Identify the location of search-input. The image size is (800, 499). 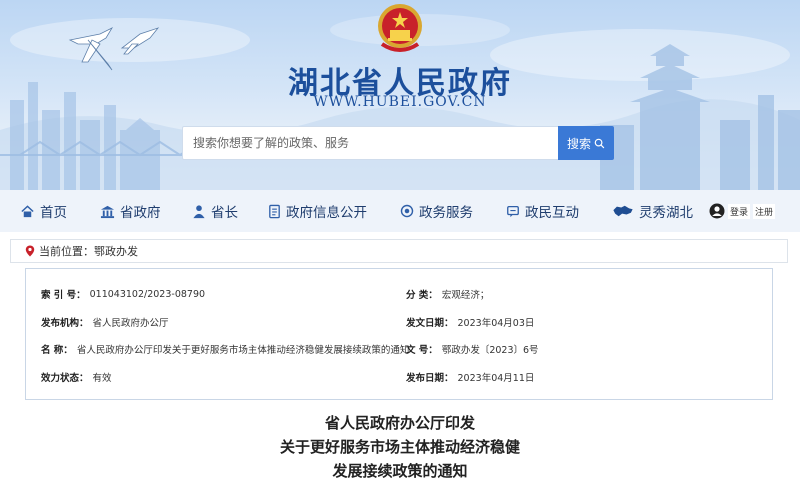
(371, 143).